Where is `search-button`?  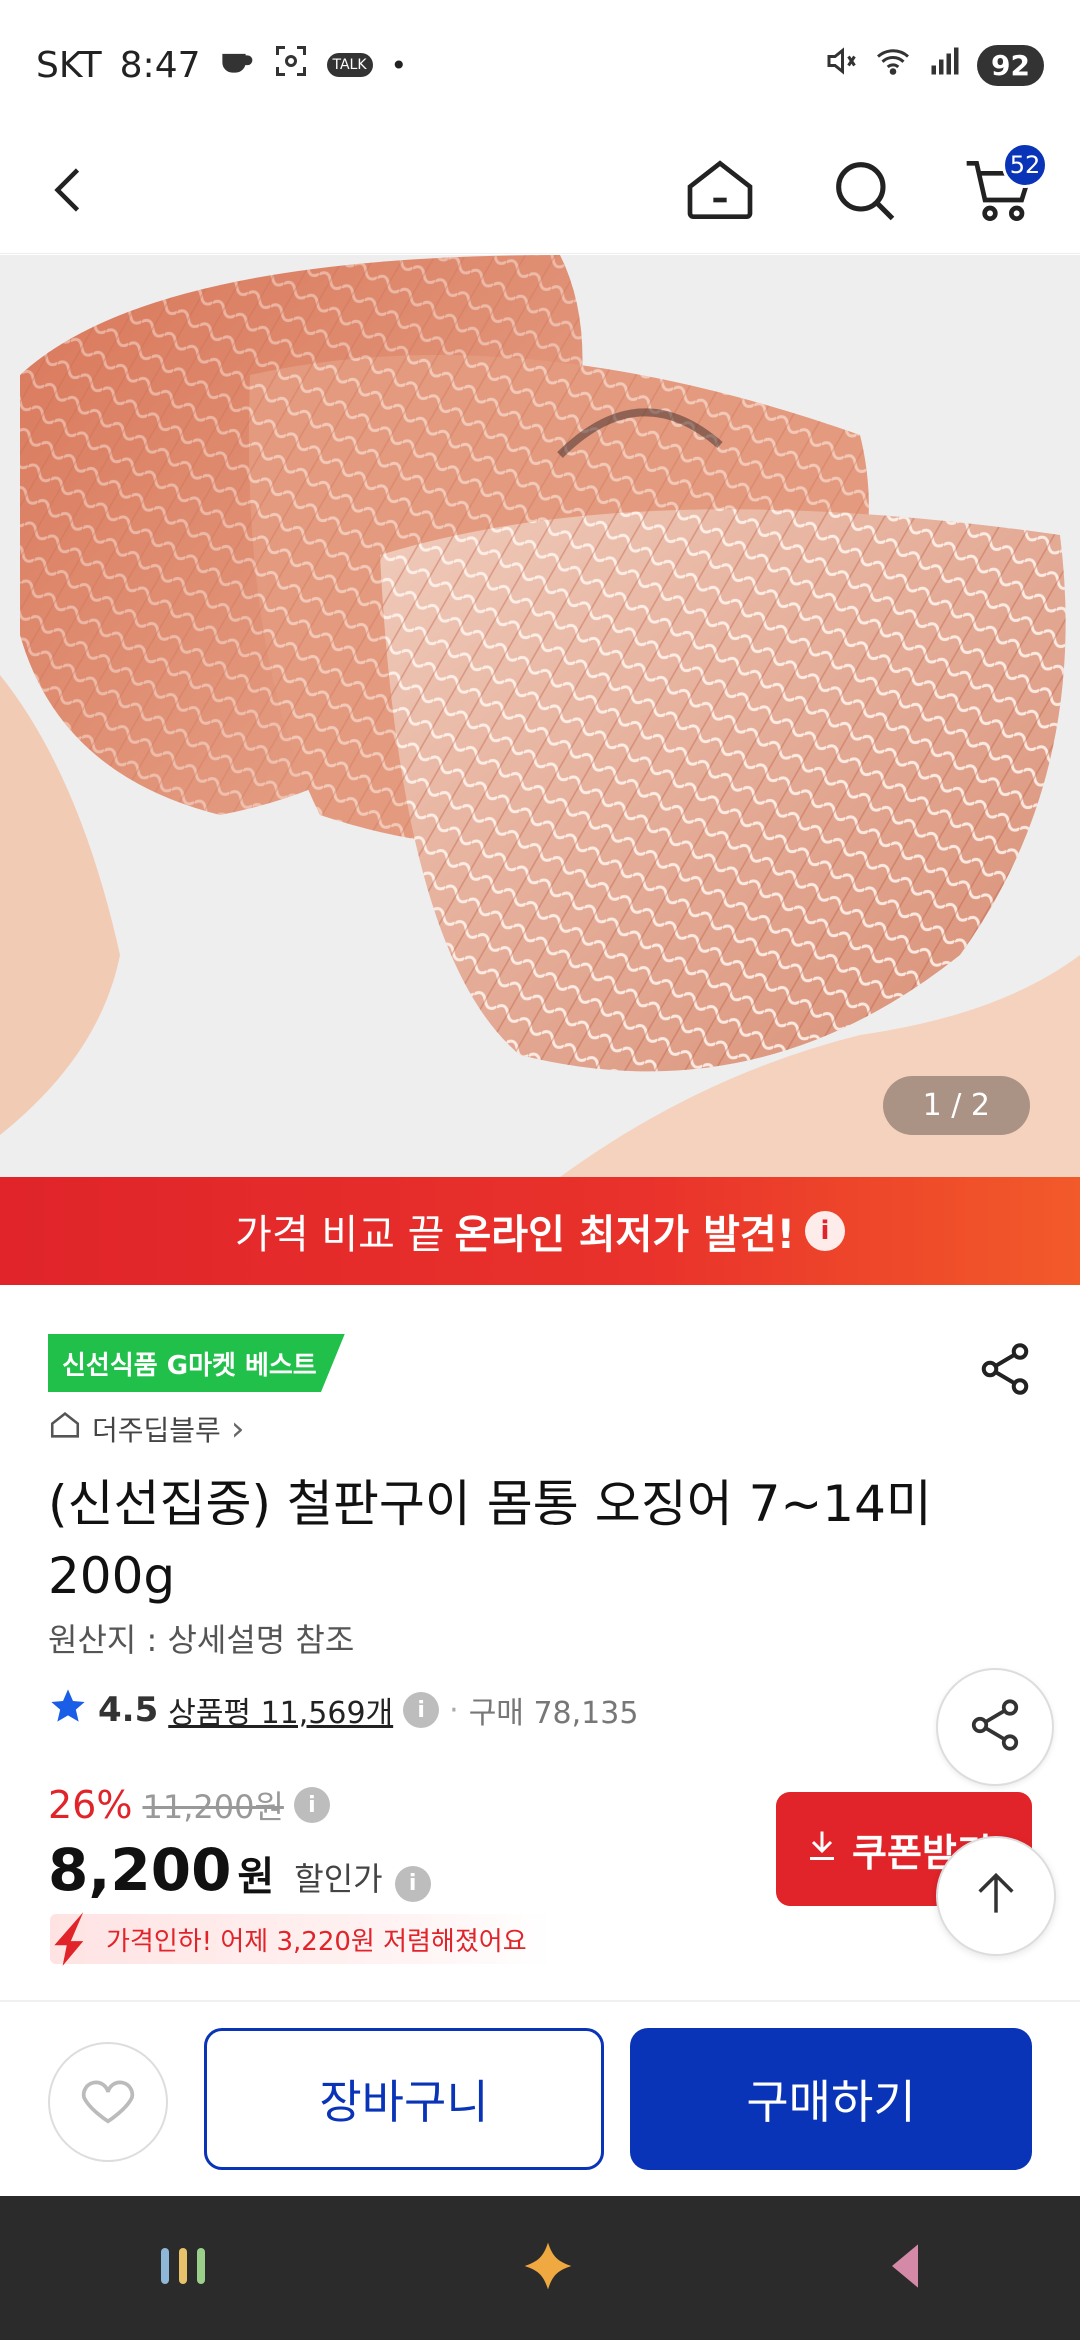 search-button is located at coordinates (864, 192).